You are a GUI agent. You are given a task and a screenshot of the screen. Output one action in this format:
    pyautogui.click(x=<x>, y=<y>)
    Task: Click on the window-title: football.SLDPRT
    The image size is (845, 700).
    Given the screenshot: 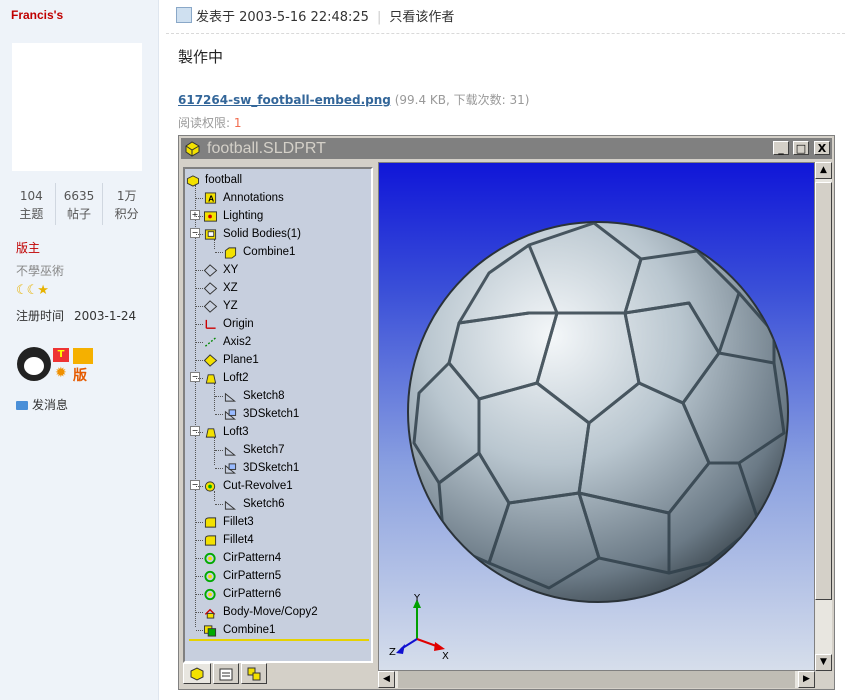 What is the action you would take?
    pyautogui.click(x=266, y=148)
    